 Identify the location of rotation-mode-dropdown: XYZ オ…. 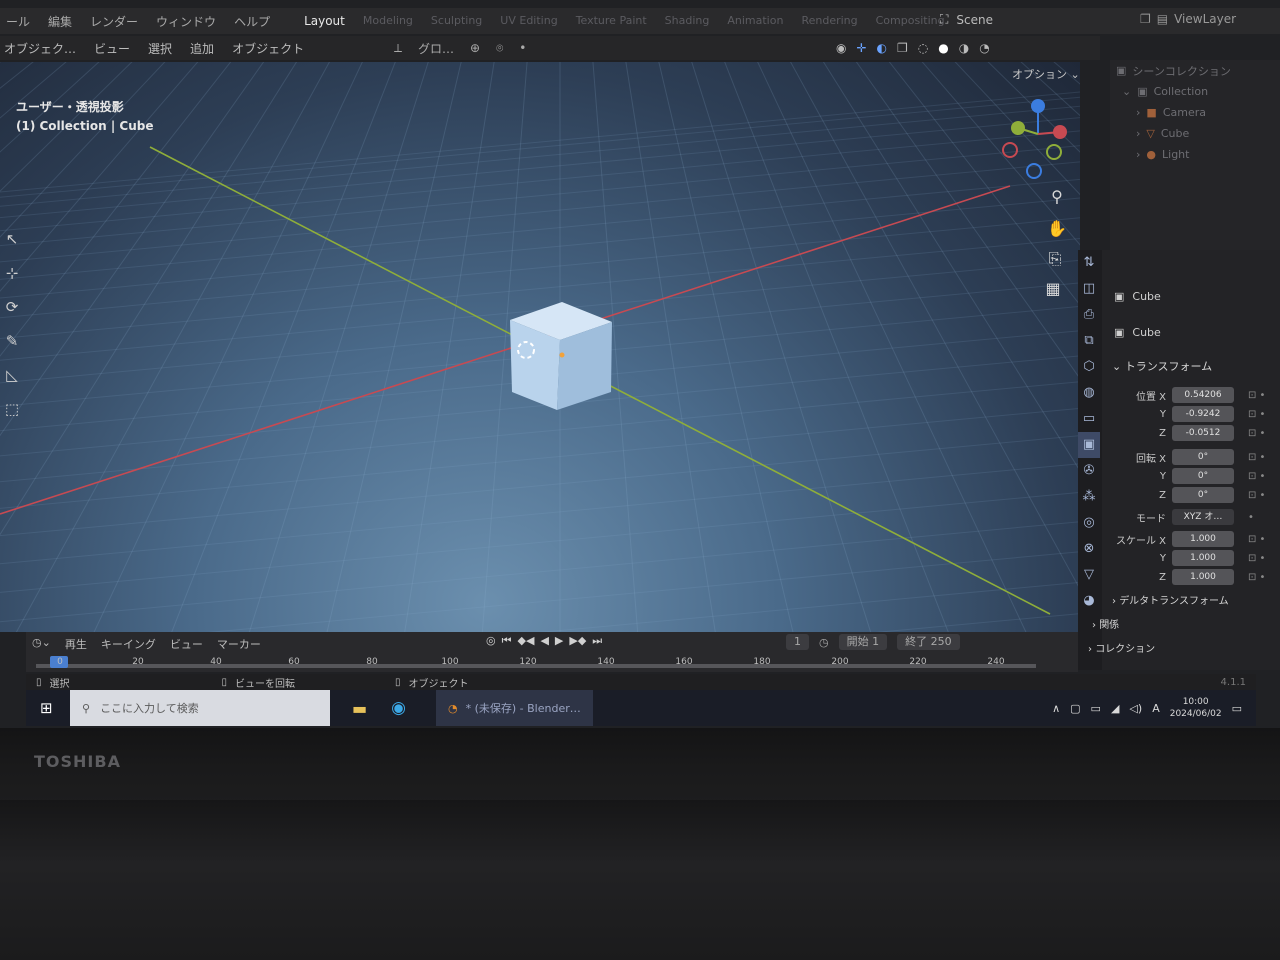
(1203, 517).